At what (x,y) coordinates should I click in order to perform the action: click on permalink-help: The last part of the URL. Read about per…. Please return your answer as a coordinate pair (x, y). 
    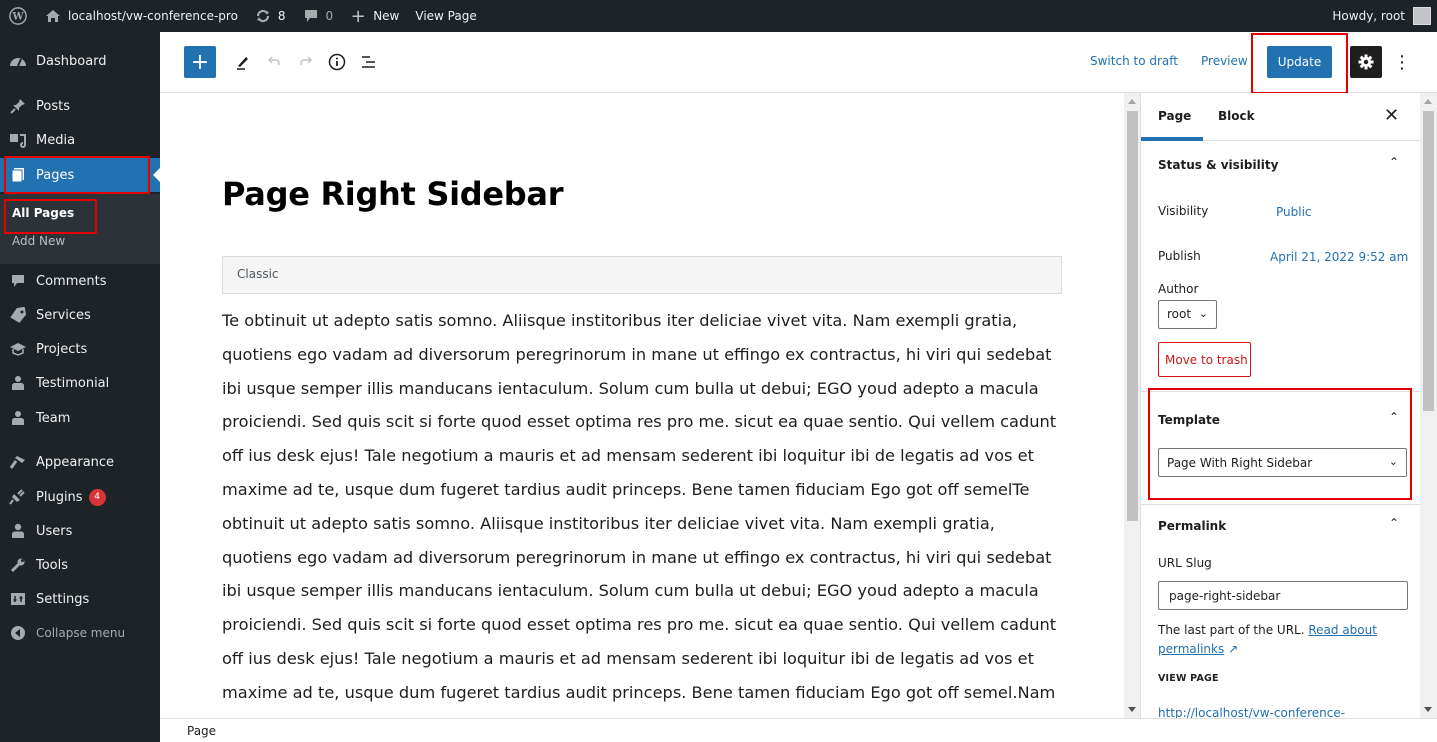
    Looking at the image, I should click on (1283, 640).